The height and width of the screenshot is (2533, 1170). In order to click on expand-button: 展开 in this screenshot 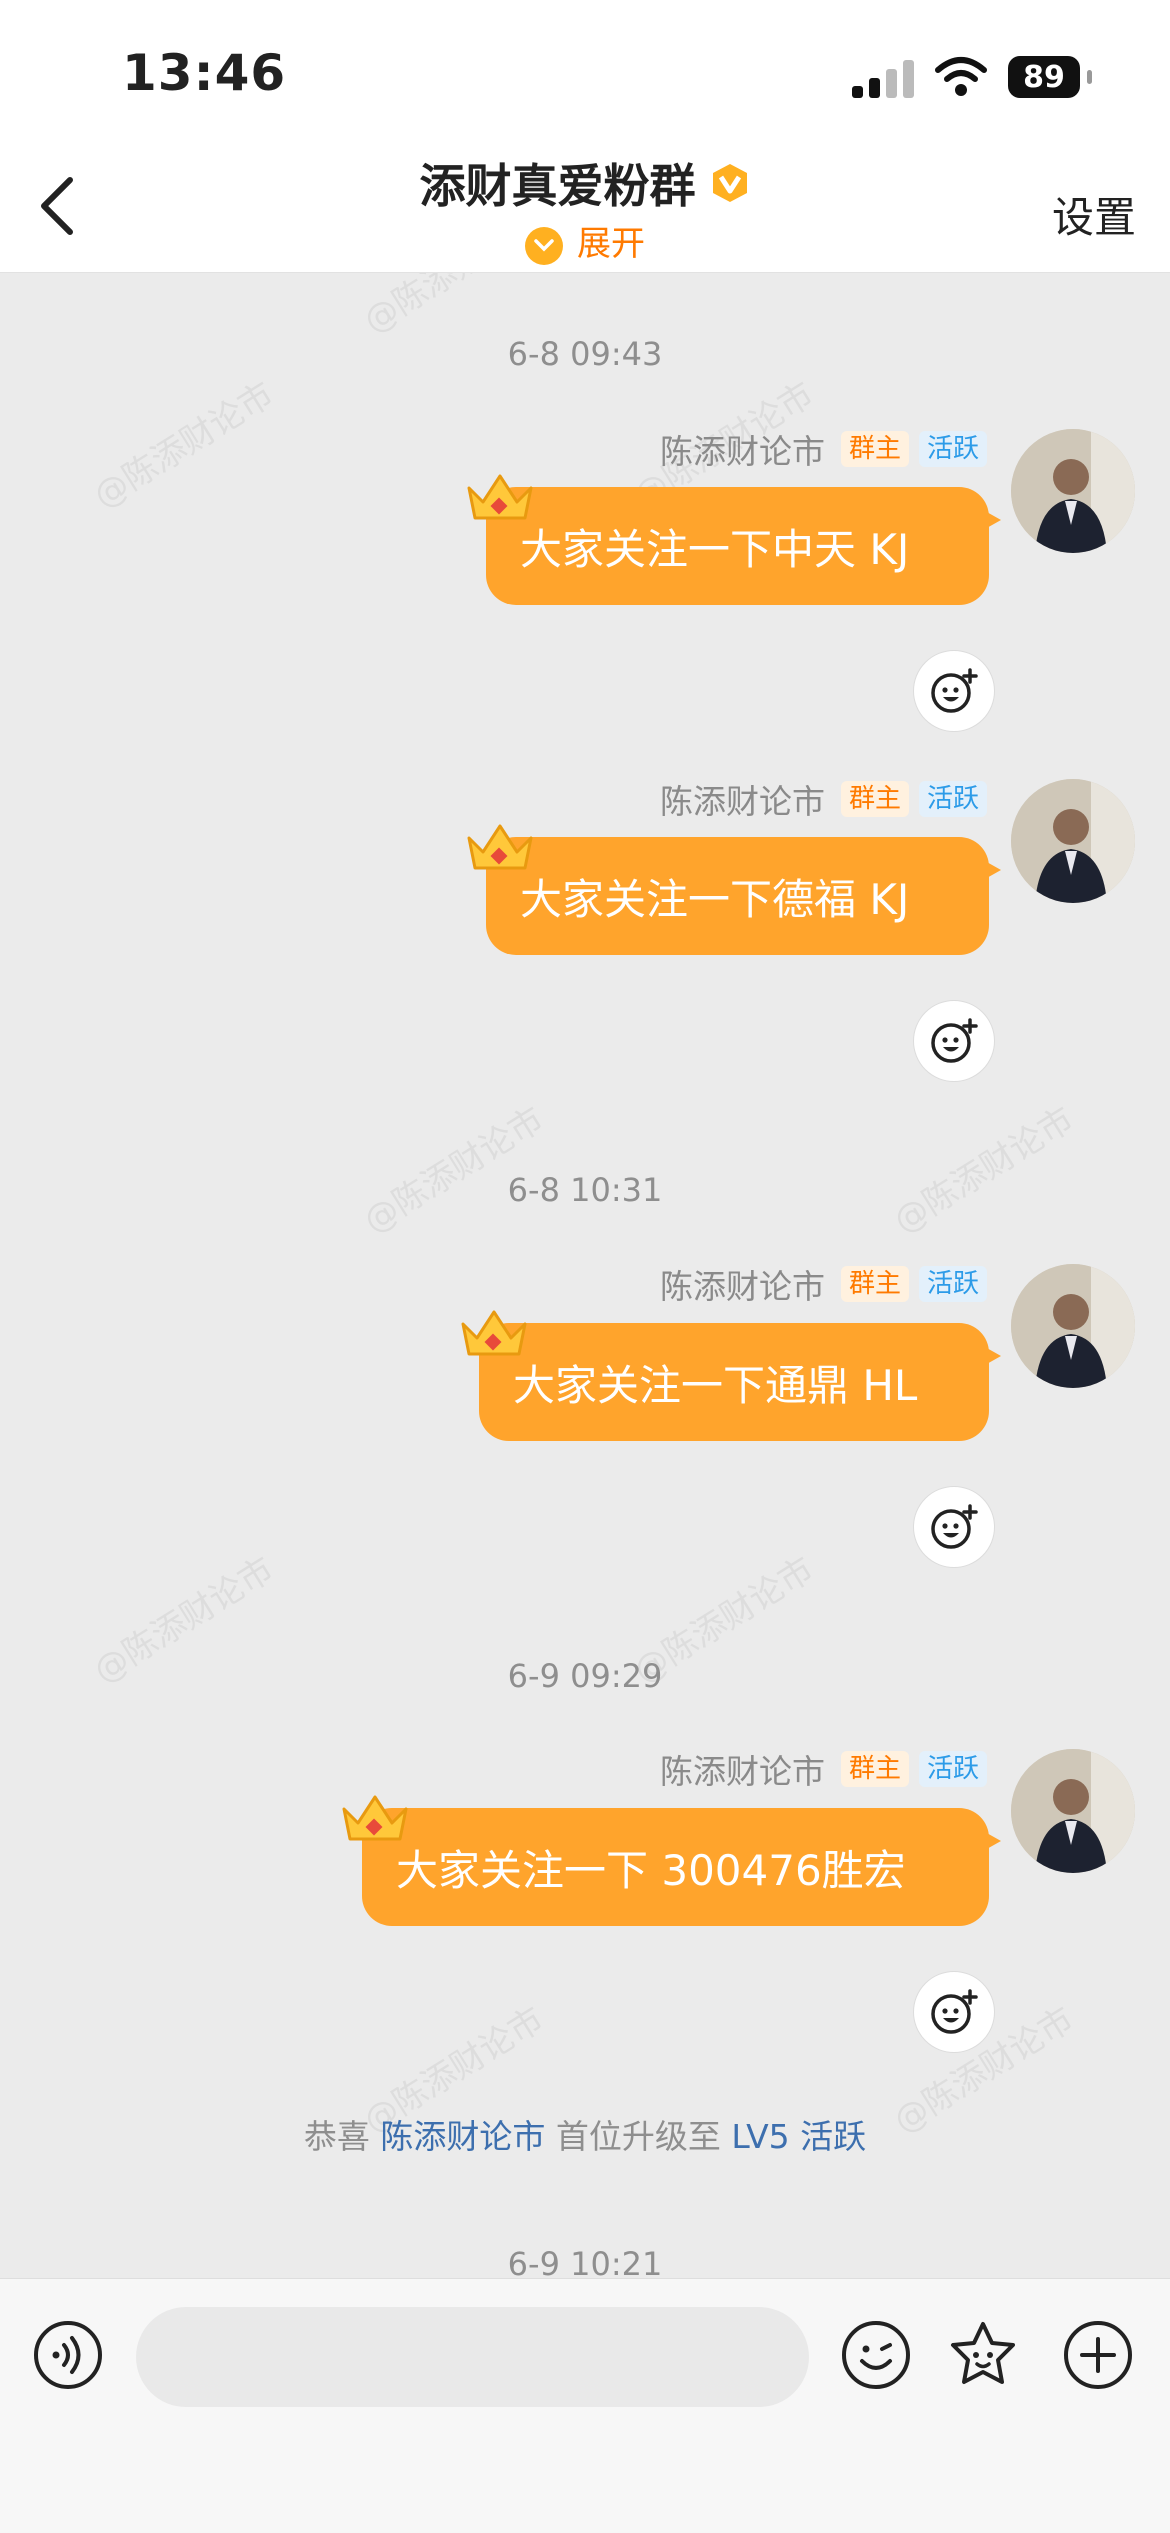, I will do `click(585, 240)`.